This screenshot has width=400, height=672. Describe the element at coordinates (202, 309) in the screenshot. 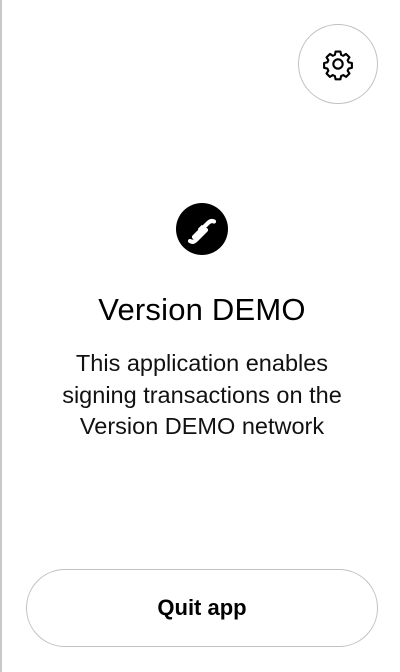

I see `app-title: Version DEMO` at that location.